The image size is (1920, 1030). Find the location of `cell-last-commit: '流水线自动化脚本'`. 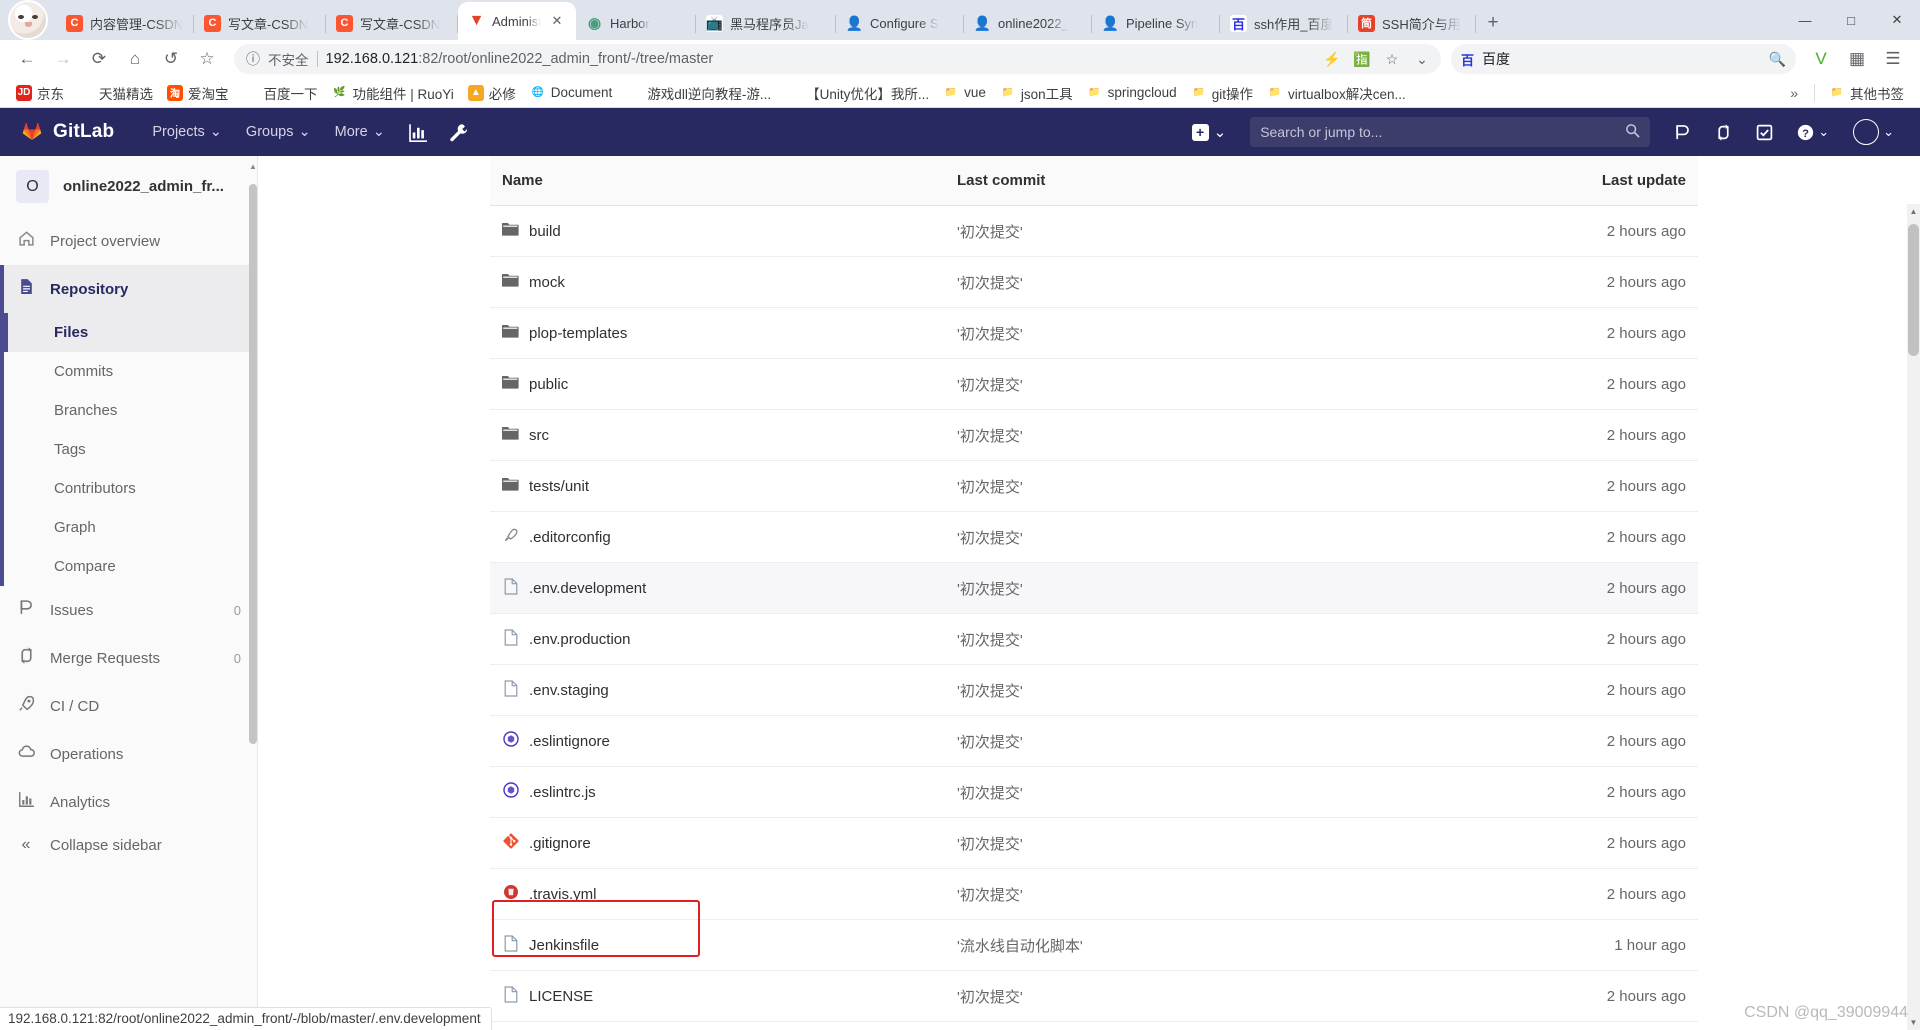

cell-last-commit: '流水线自动化脚本' is located at coordinates (1255, 945).